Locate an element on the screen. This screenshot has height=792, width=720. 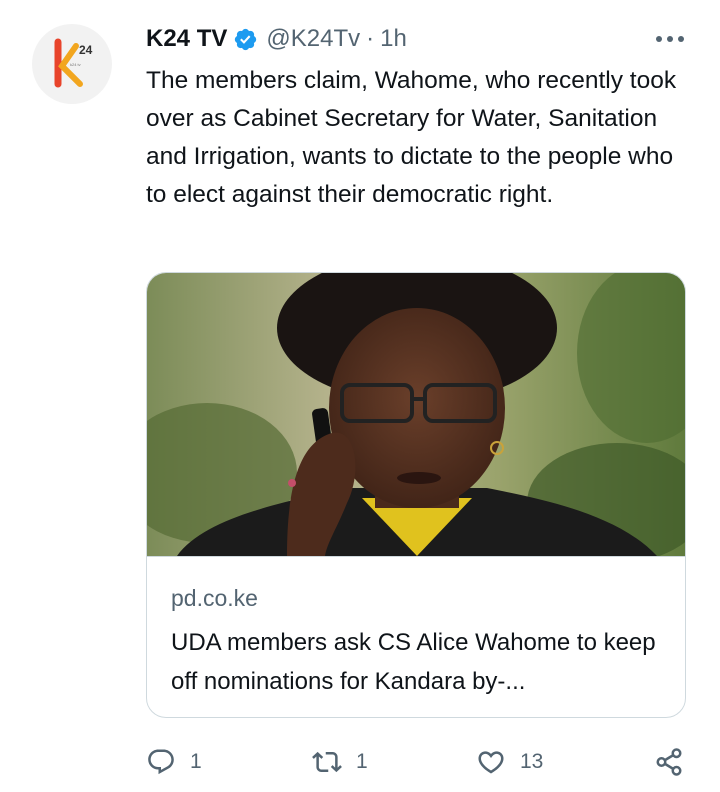
share-icon is located at coordinates (669, 762).